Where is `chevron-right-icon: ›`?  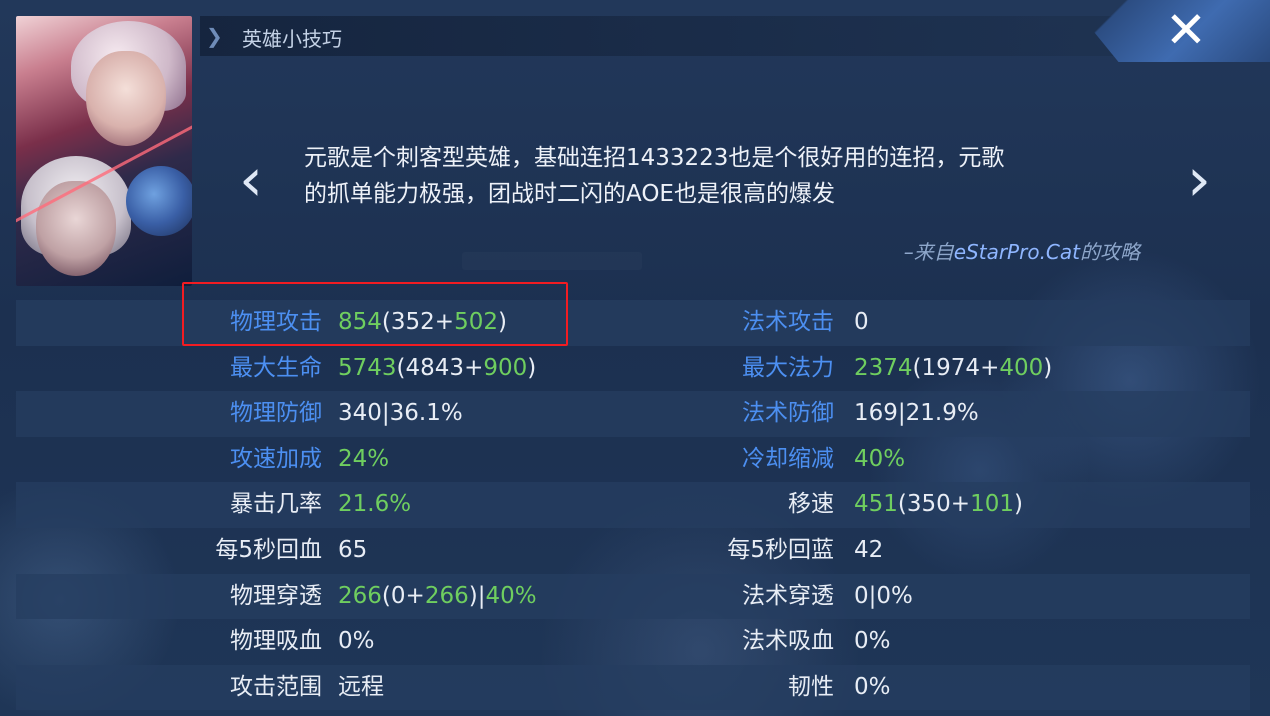
chevron-right-icon: › is located at coordinates (1199, 180).